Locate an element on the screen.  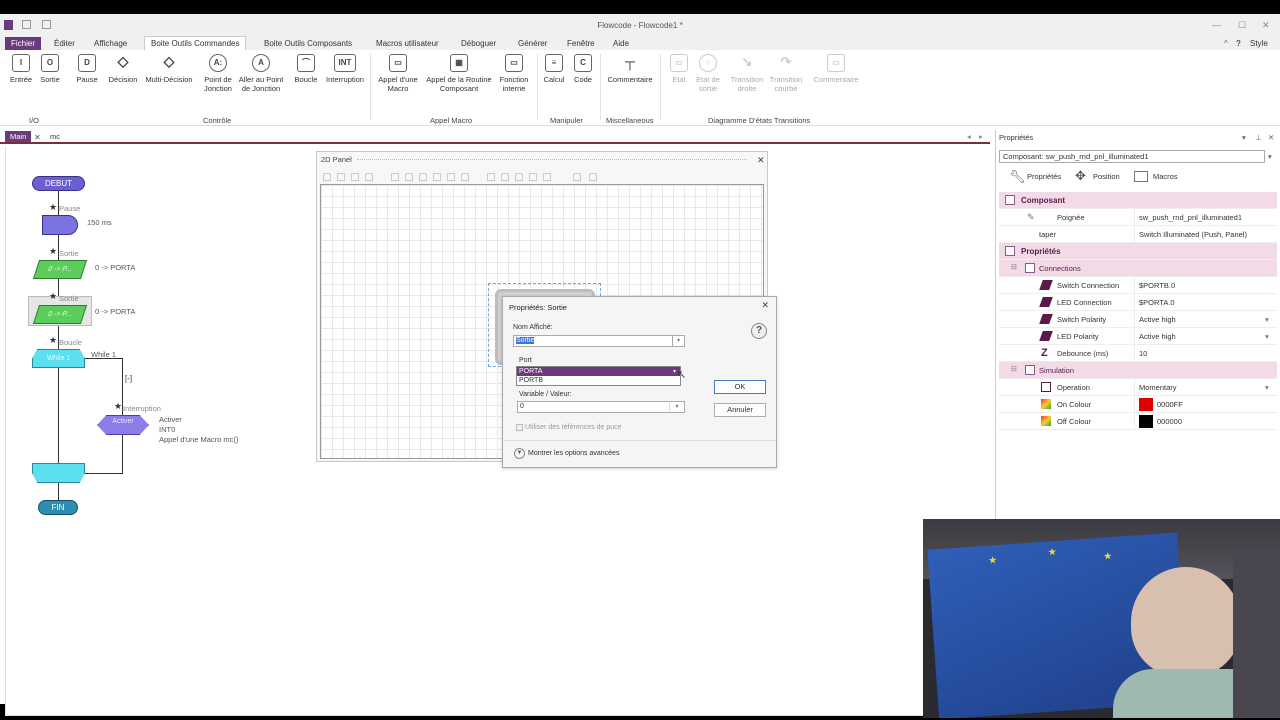
row-led-connection: LED Connection $PORTA.0 is located at coordinates (1138, 302).